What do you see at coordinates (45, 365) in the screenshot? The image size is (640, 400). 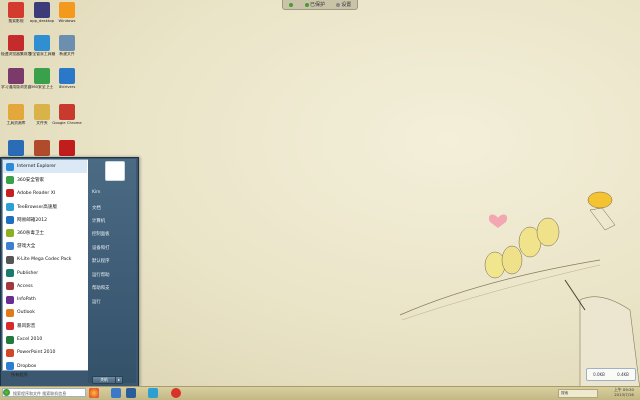 I see `start-menu-program-item: Dropbox` at bounding box center [45, 365].